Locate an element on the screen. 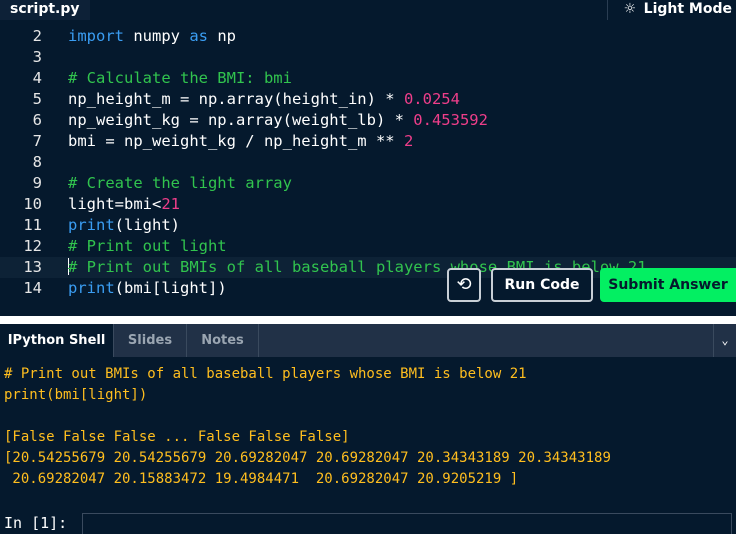 The image size is (736, 534). pane-divider is located at coordinates (368, 320).